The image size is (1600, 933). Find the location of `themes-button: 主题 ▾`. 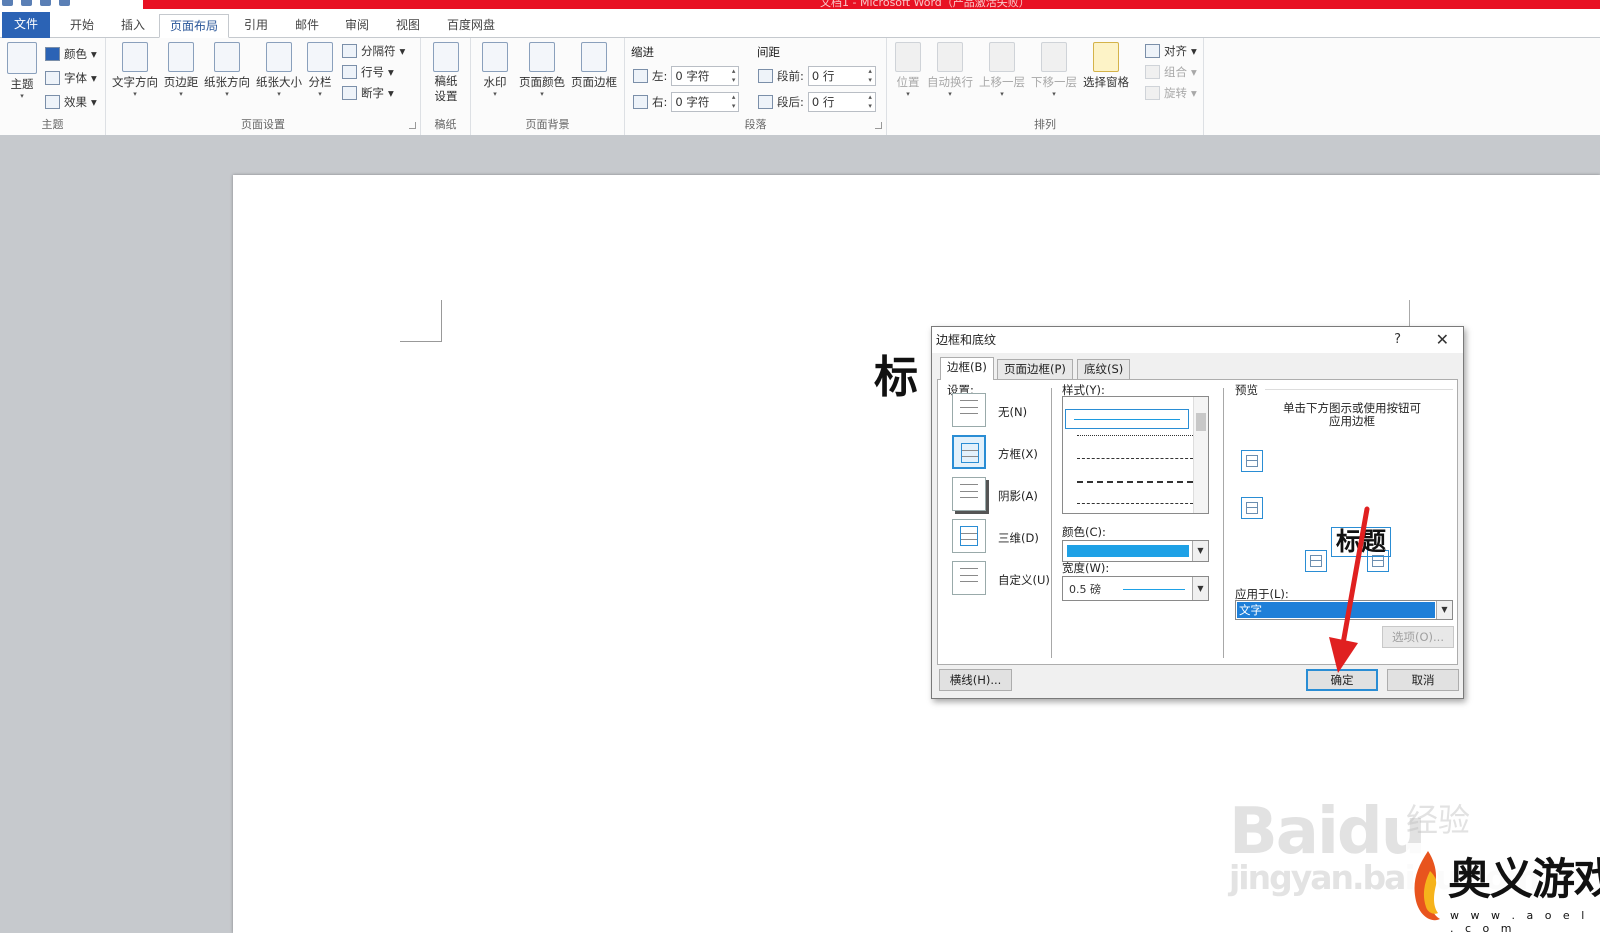

themes-button: 主题 ▾ is located at coordinates (22, 71).